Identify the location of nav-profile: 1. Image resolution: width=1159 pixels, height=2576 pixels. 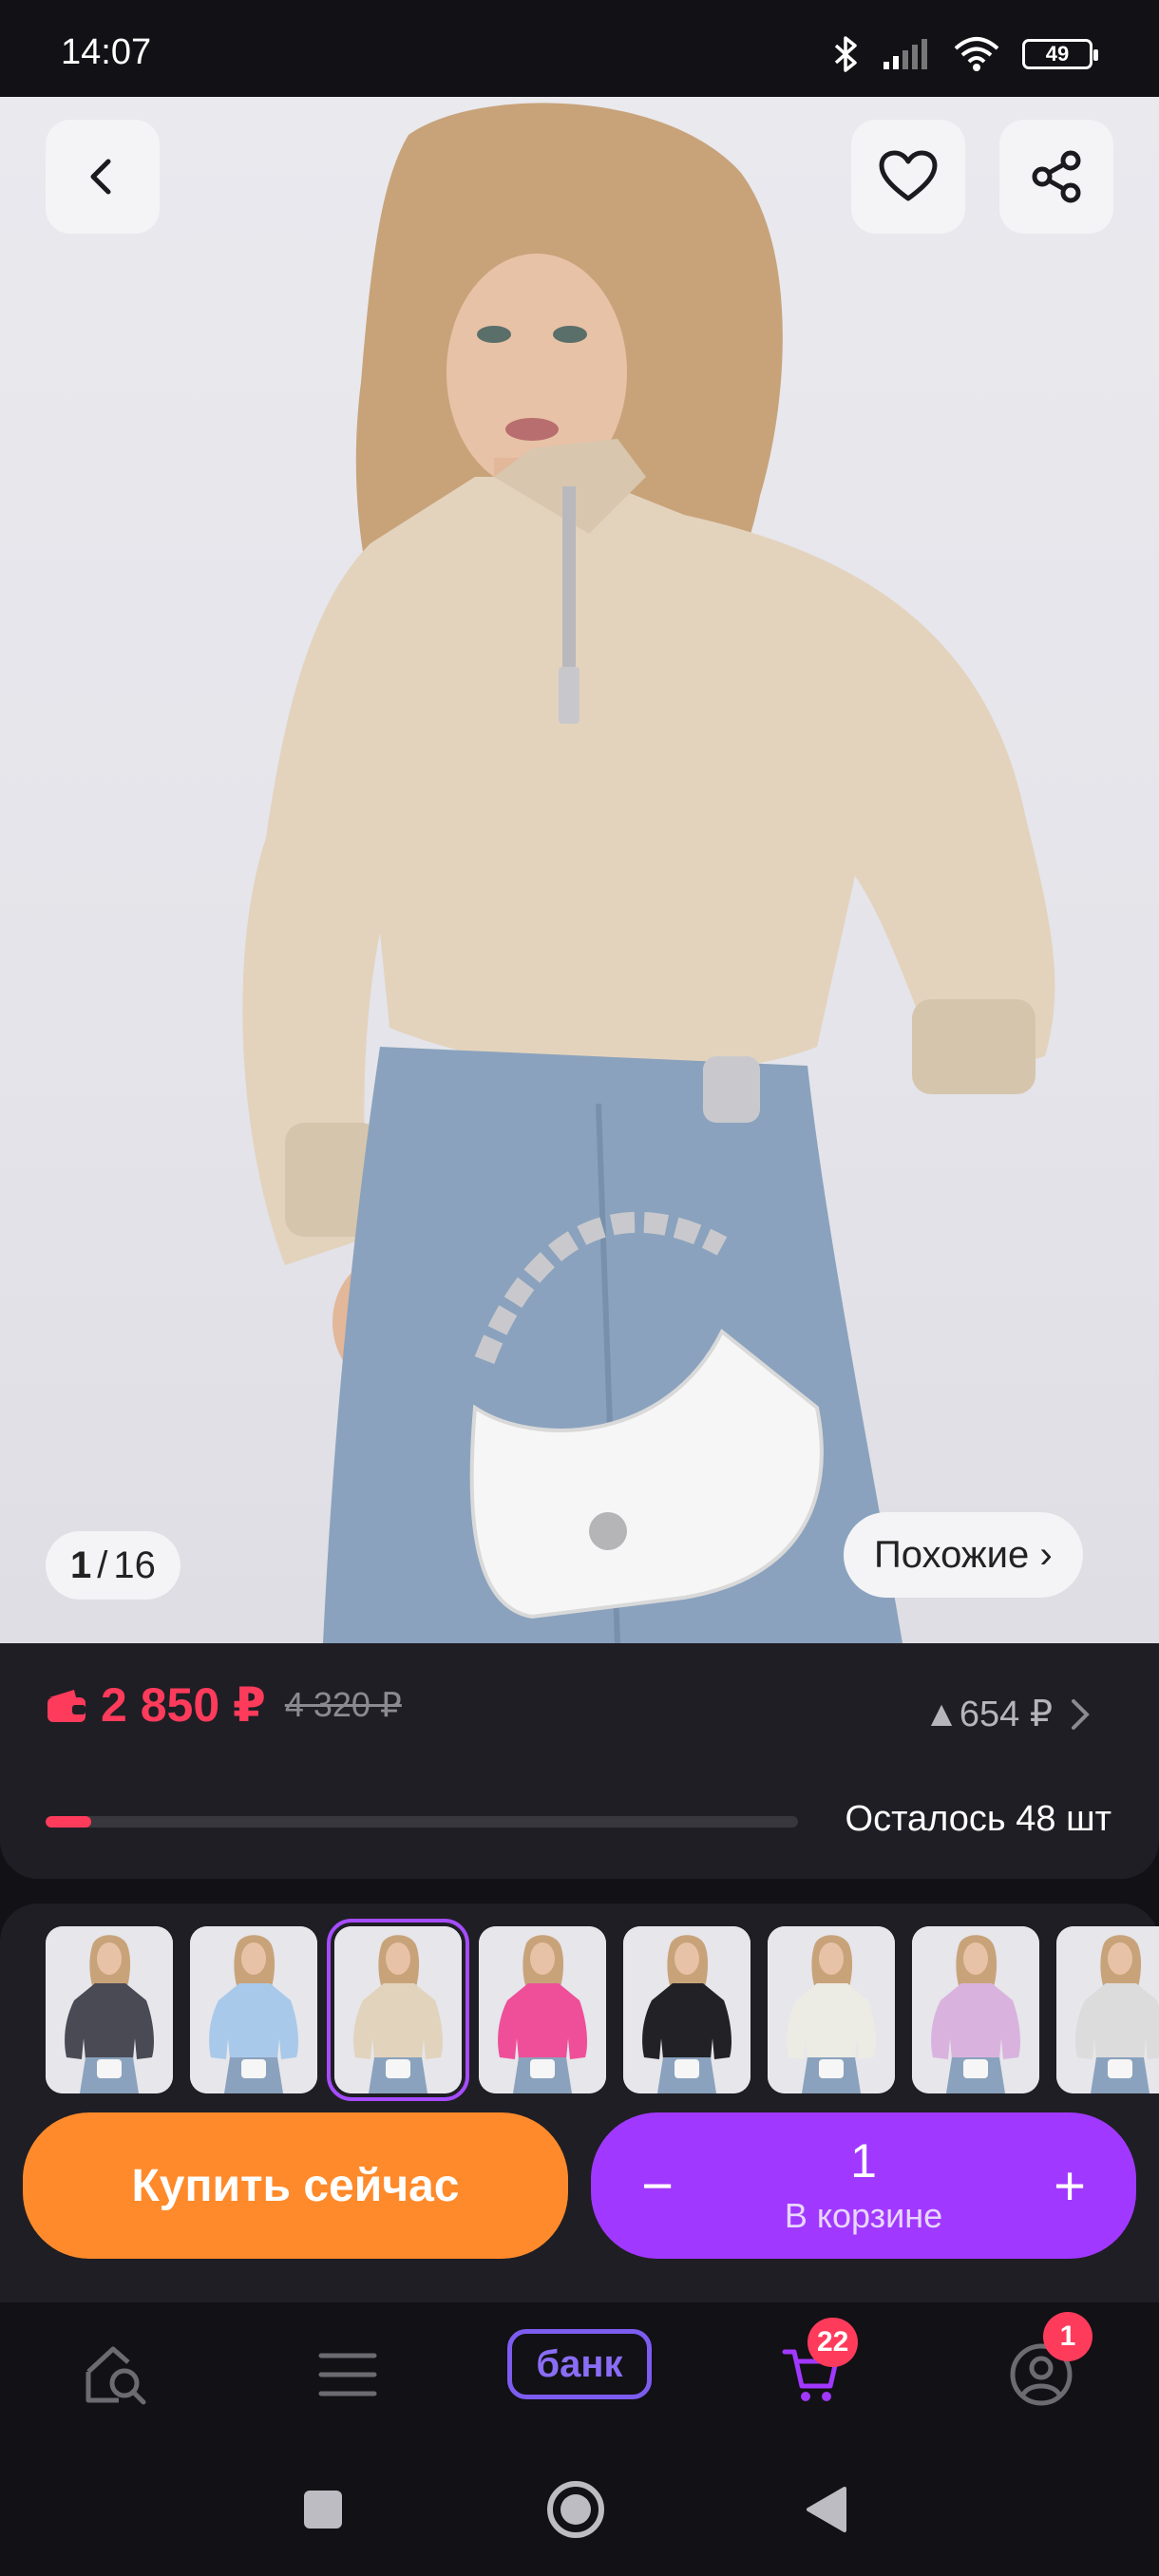
(1043, 2367).